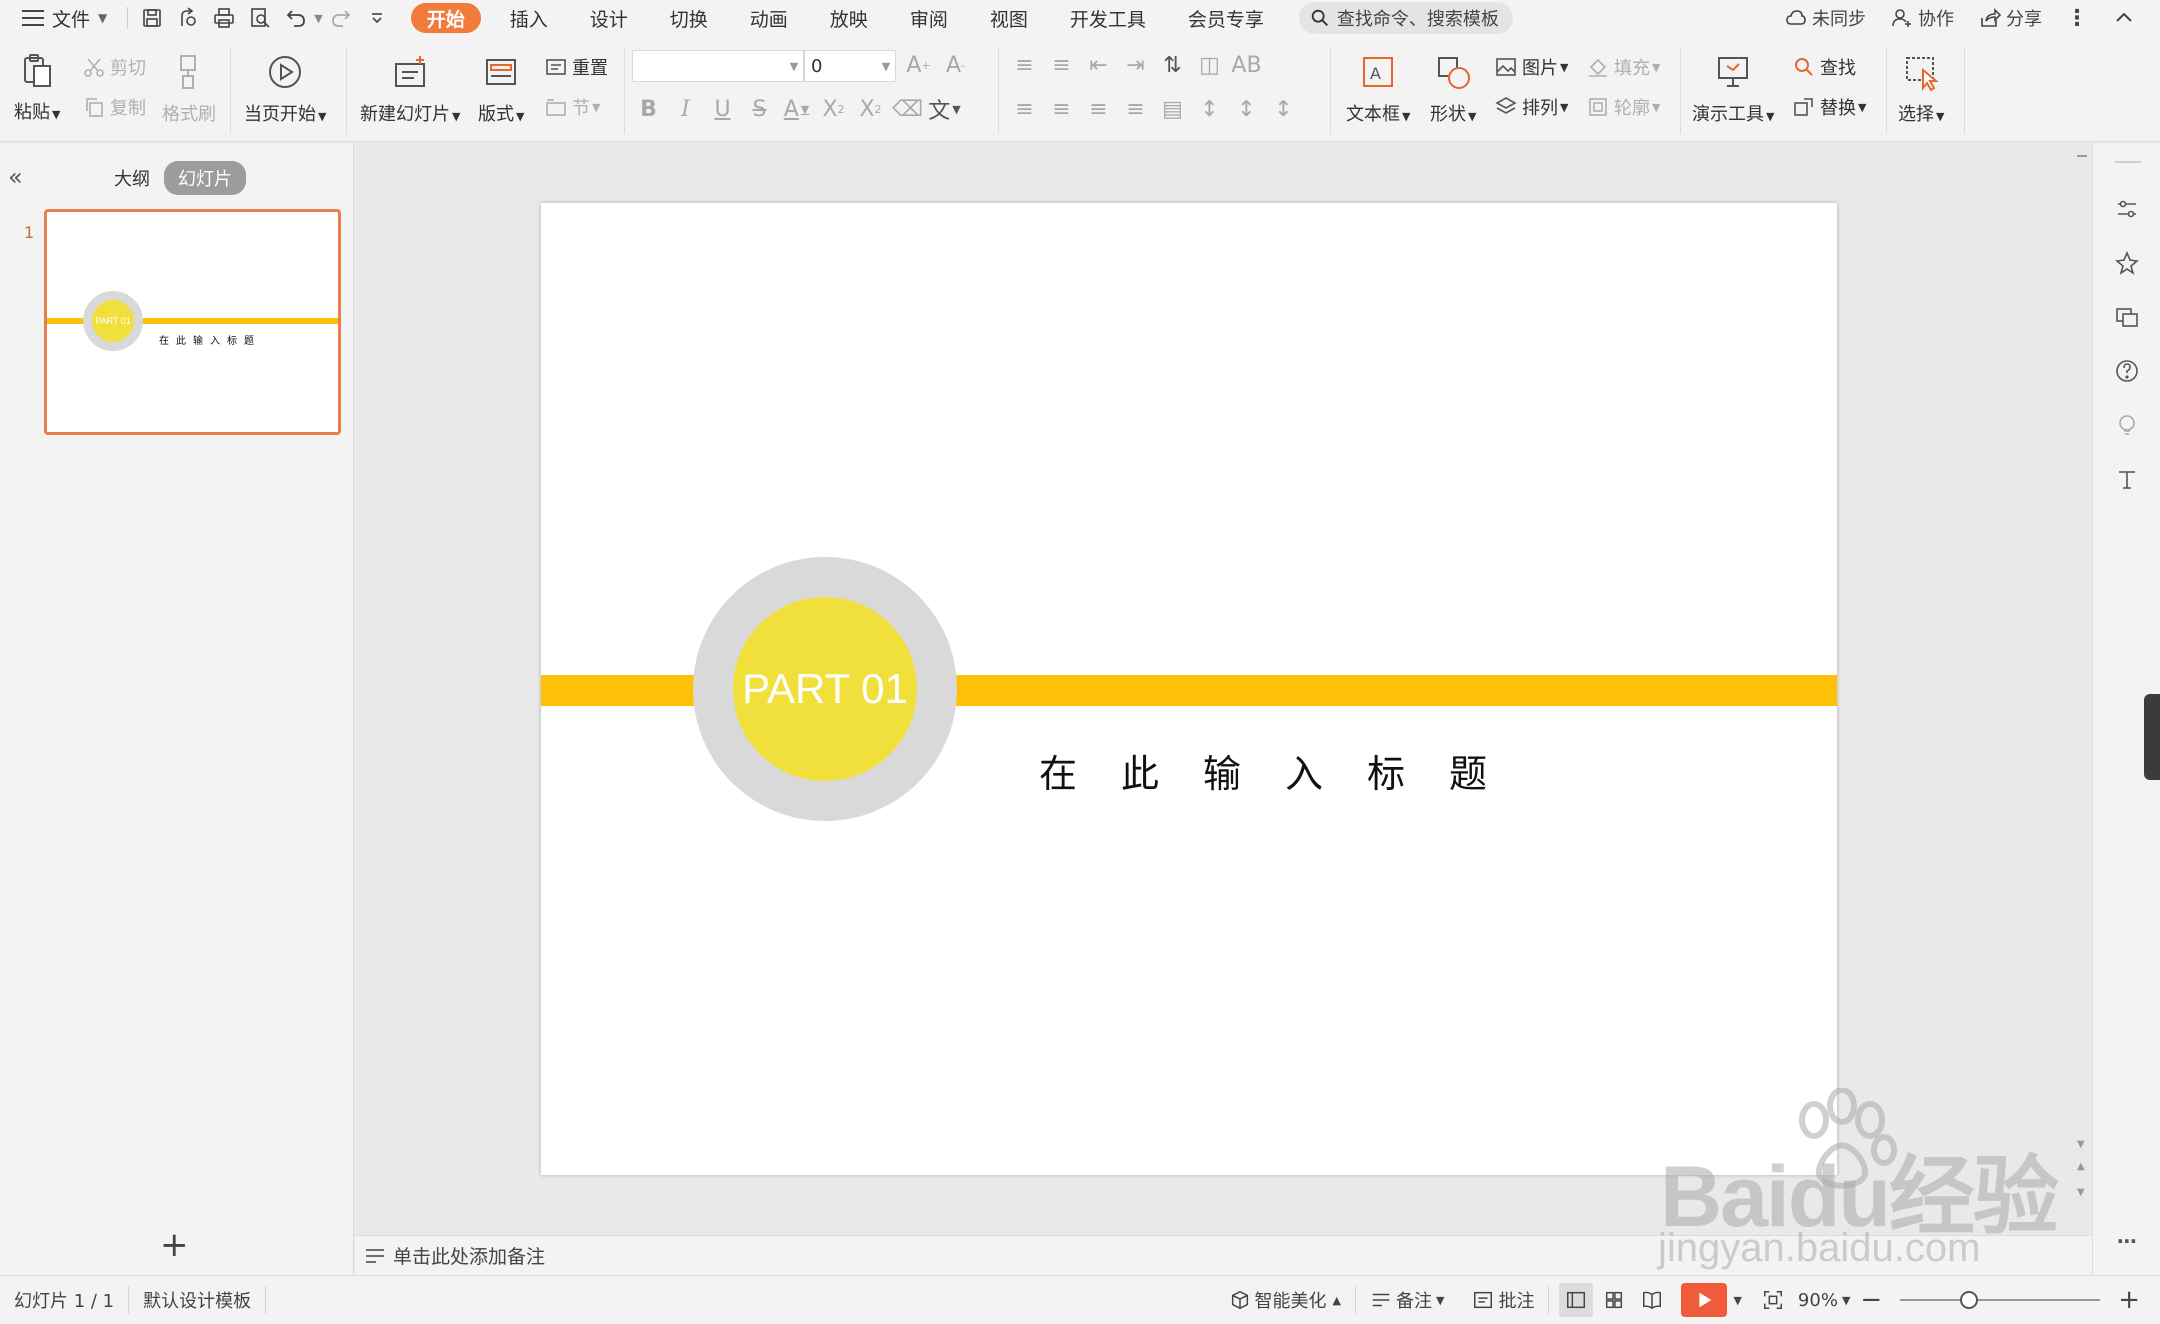  What do you see at coordinates (833, 109) in the screenshot?
I see `superscript-icon: X2` at bounding box center [833, 109].